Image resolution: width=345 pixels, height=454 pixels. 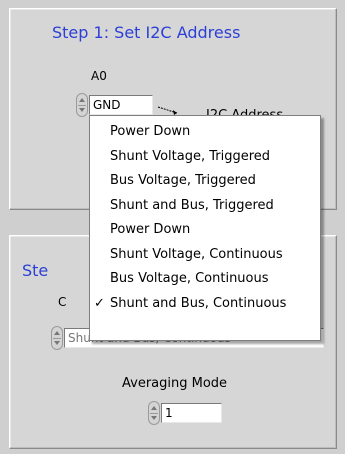 I want to click on menu-item-power-down: Power Down, so click(x=205, y=132).